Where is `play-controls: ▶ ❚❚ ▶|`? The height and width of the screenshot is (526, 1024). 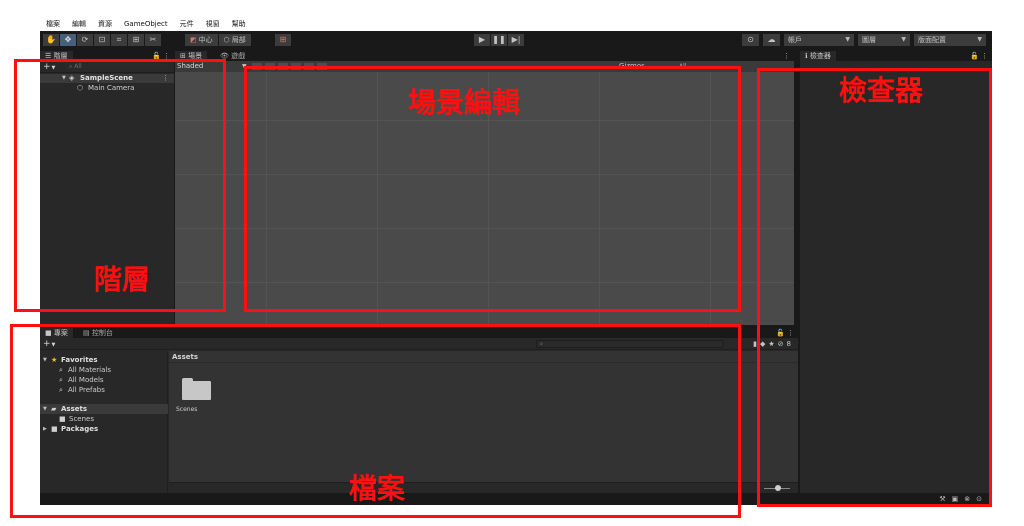
play-controls: ▶ ❚❚ ▶| is located at coordinates (499, 40).